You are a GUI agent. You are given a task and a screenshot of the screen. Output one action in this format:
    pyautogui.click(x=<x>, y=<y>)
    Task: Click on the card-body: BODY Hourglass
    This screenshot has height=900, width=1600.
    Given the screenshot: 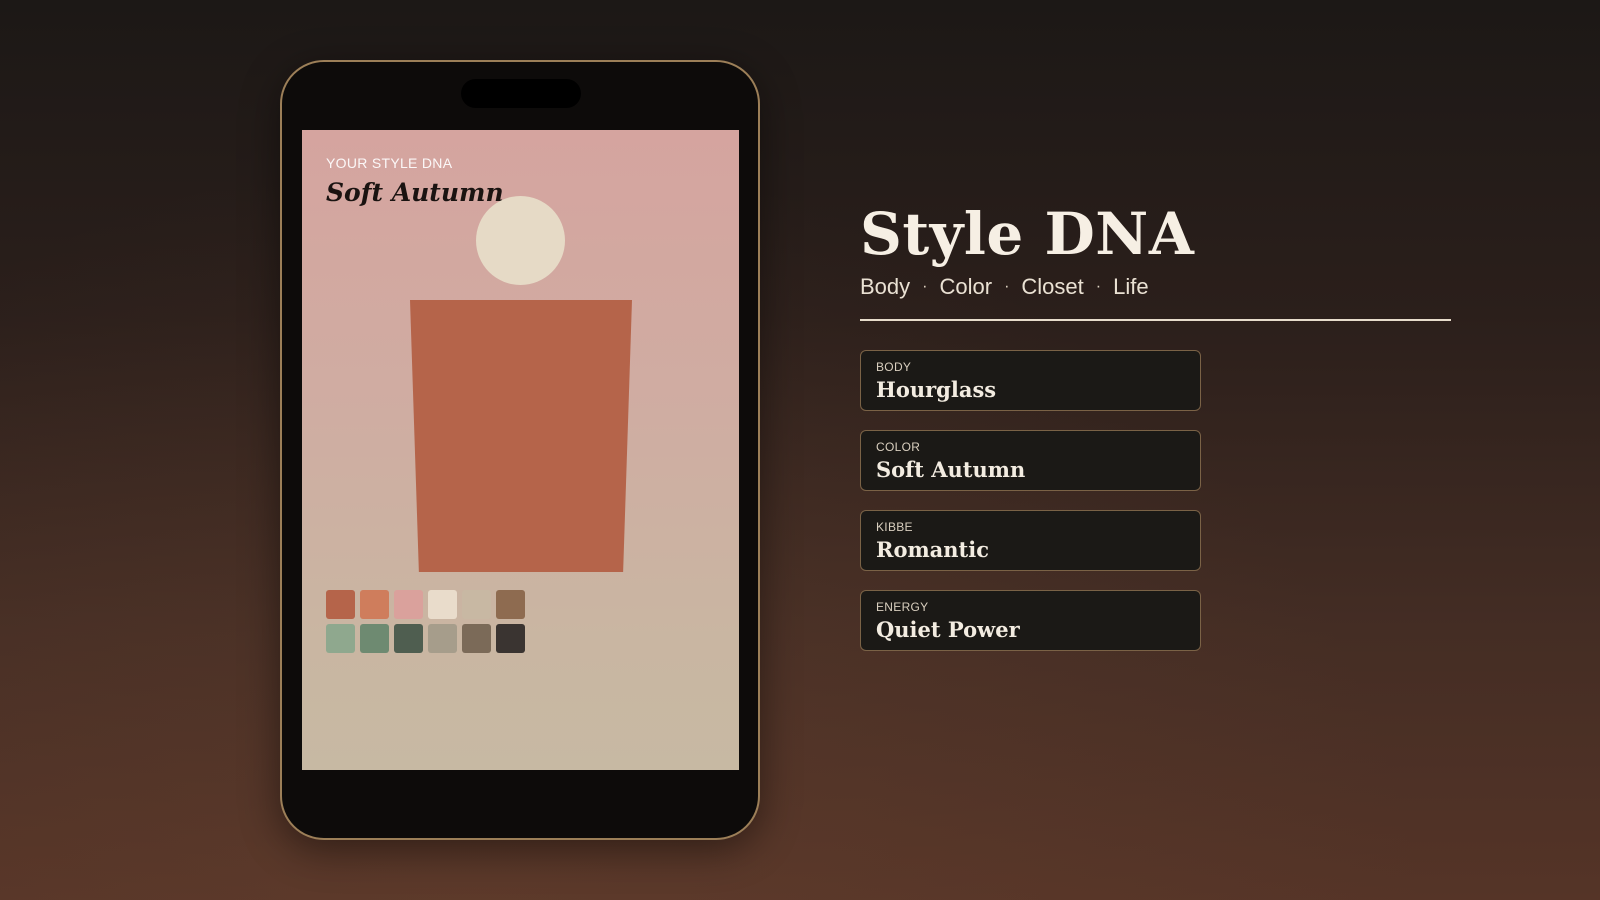 What is the action you would take?
    pyautogui.click(x=1030, y=380)
    